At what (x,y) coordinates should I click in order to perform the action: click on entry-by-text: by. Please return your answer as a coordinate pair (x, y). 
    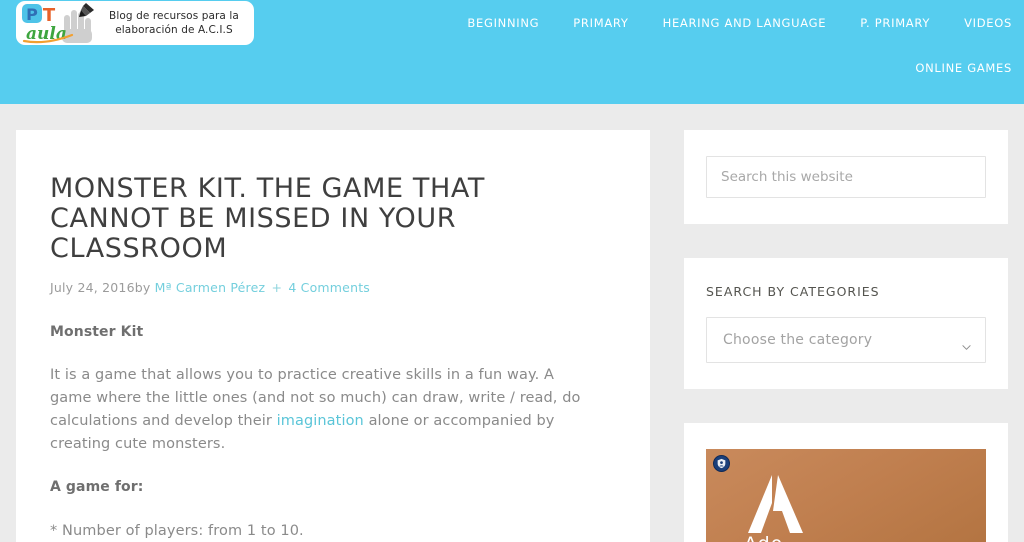
    Looking at the image, I should click on (142, 287).